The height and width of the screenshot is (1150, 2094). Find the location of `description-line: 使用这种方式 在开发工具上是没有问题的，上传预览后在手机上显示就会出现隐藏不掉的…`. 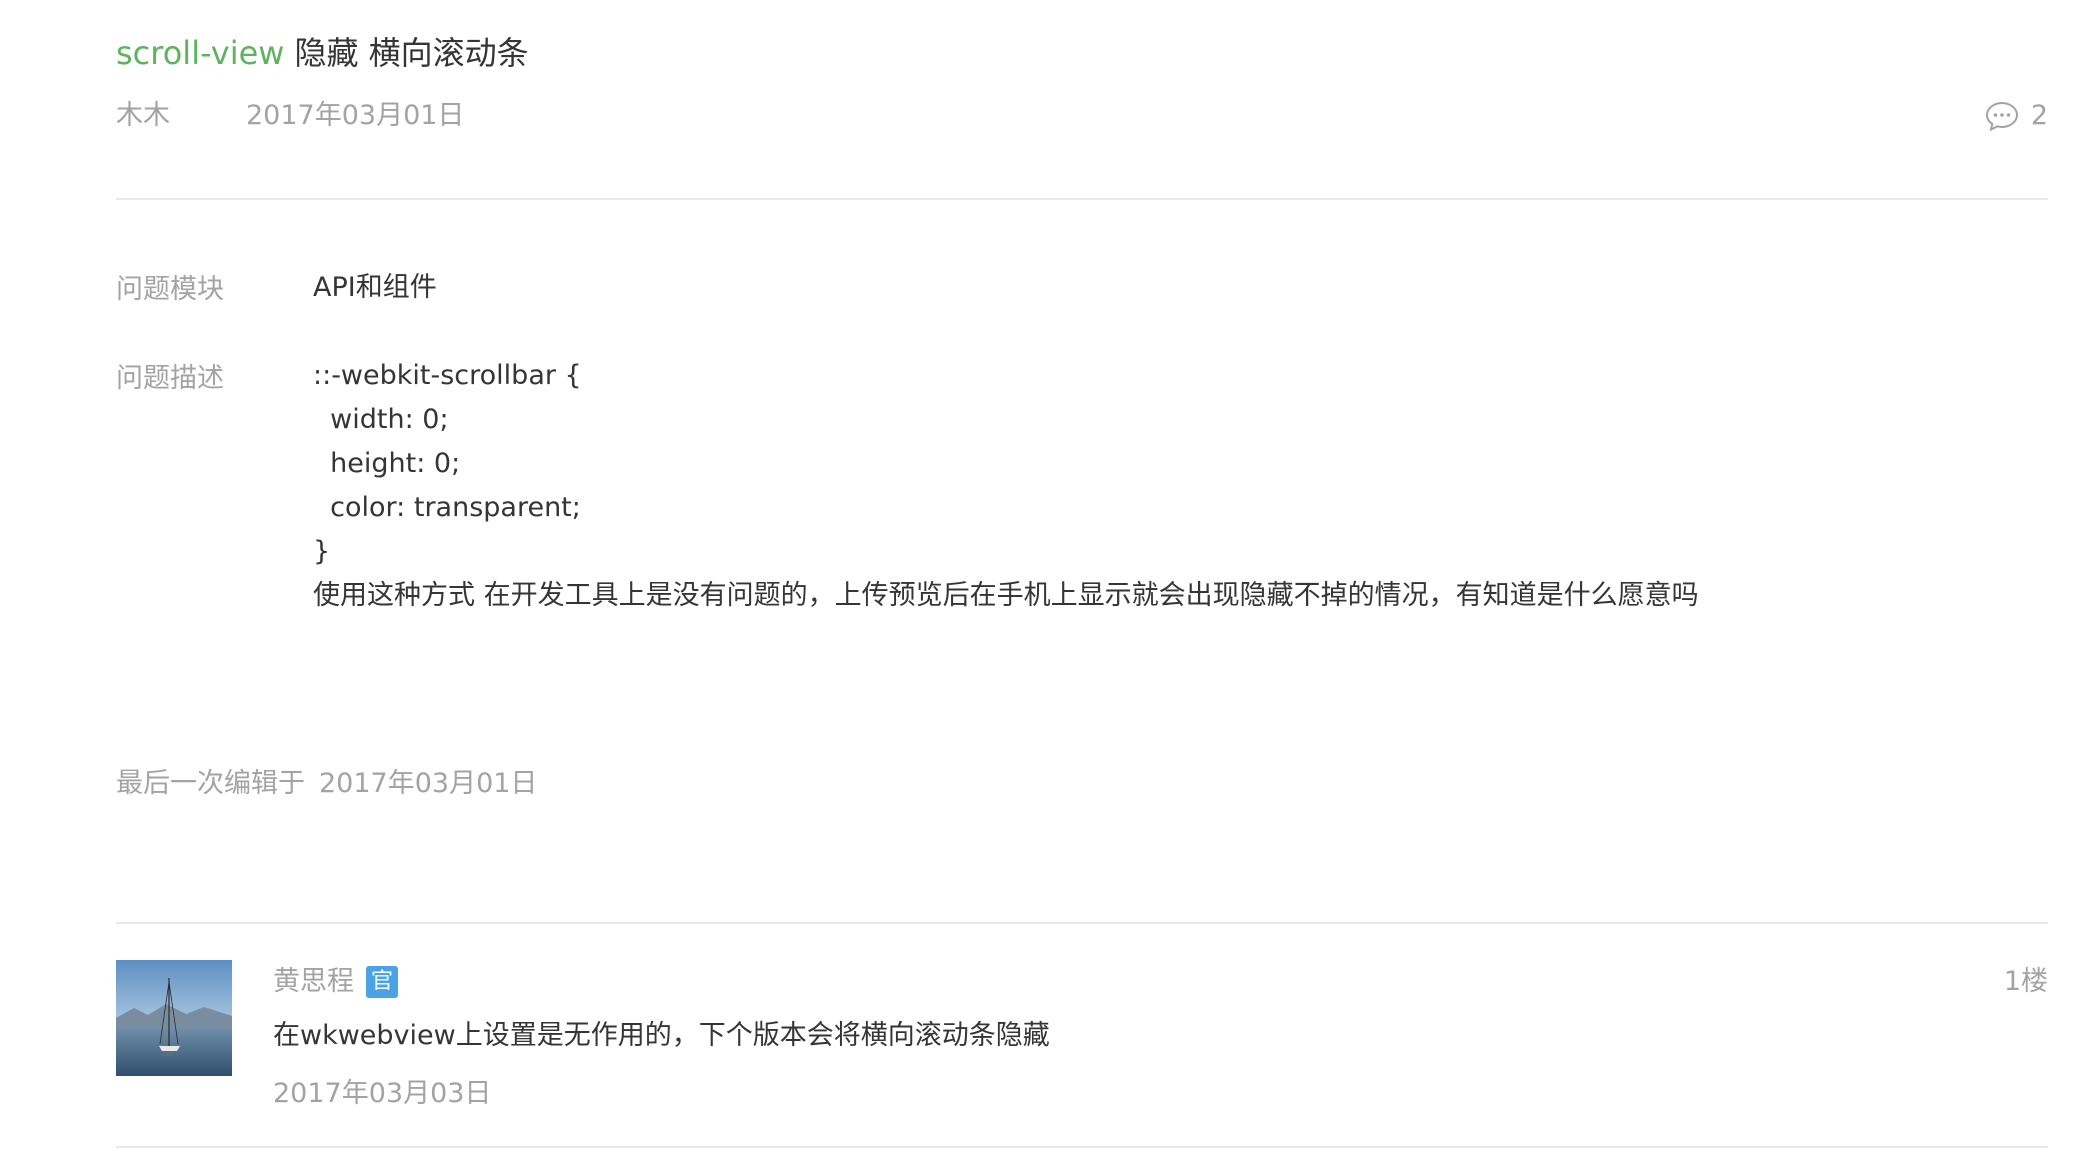

description-line: 使用这种方式 在开发工具上是没有问题的，上传预览后在手机上显示就会出现隐藏不掉的… is located at coordinates (1006, 595).